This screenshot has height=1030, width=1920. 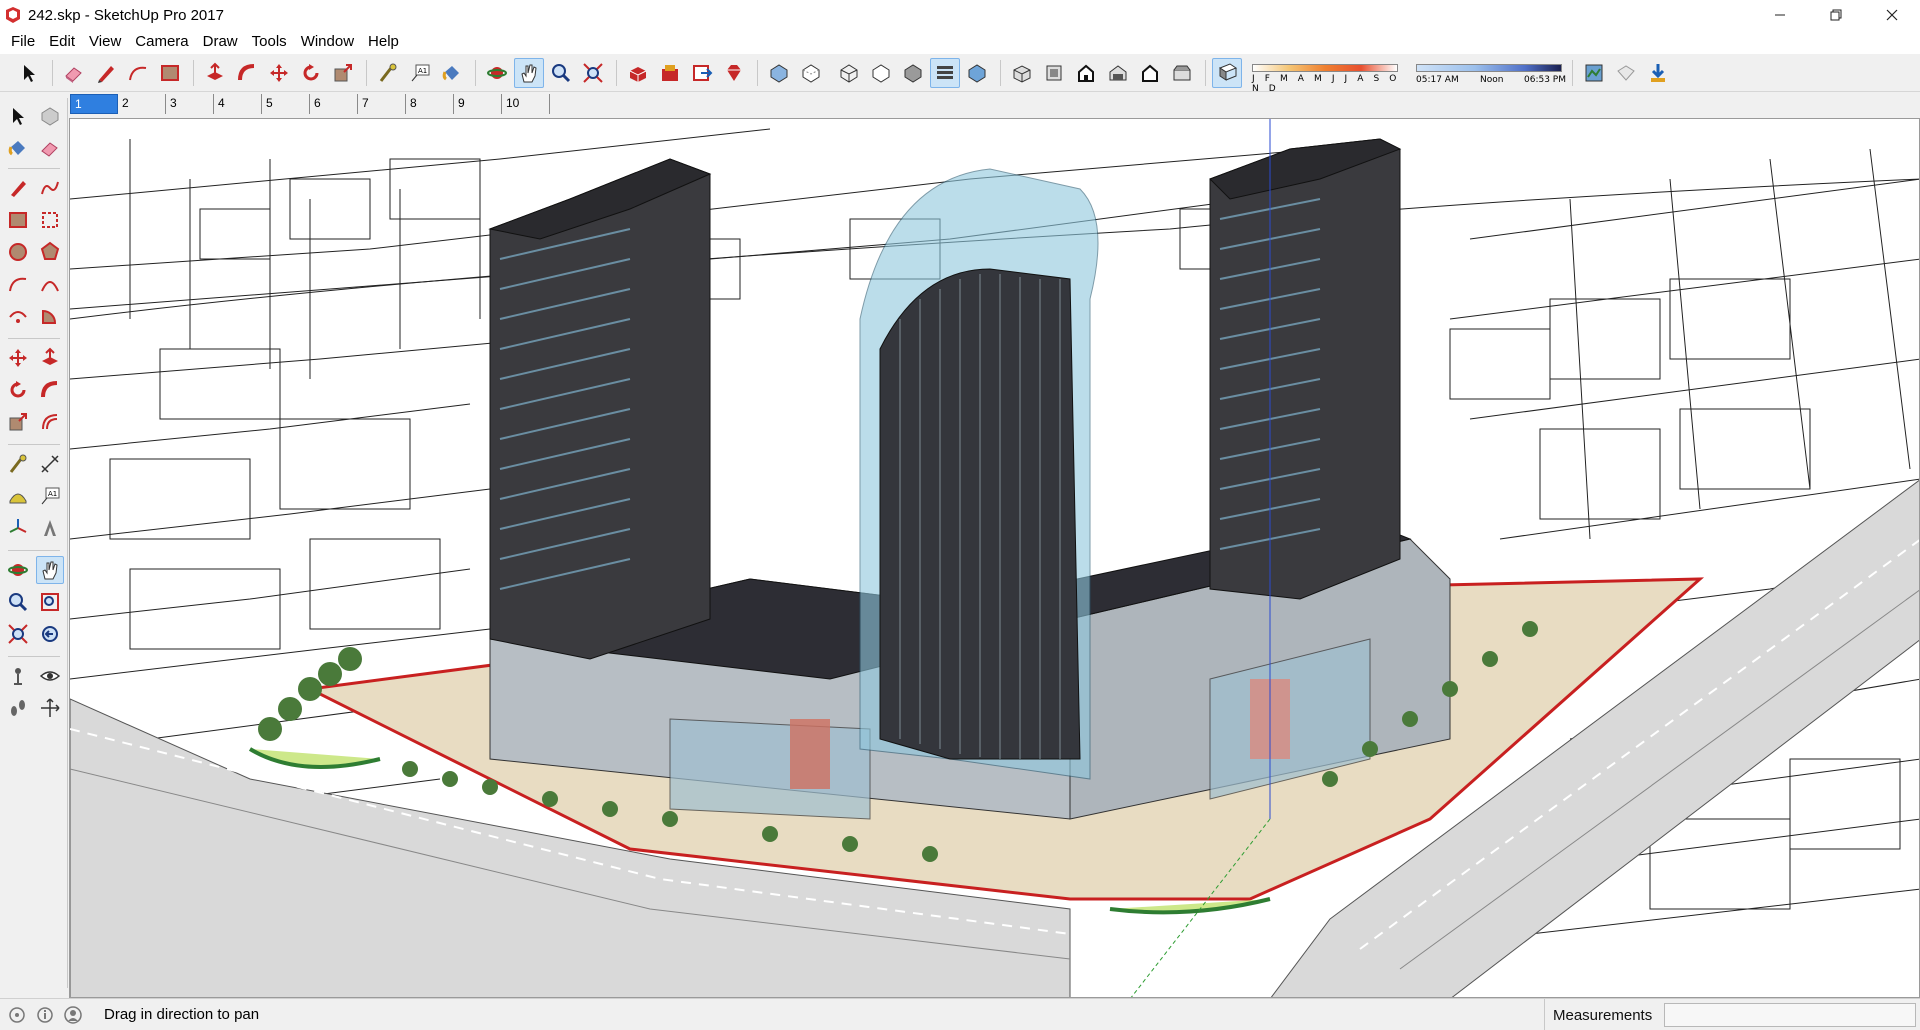 I want to click on scene-tab-10: 10, so click(x=526, y=104).